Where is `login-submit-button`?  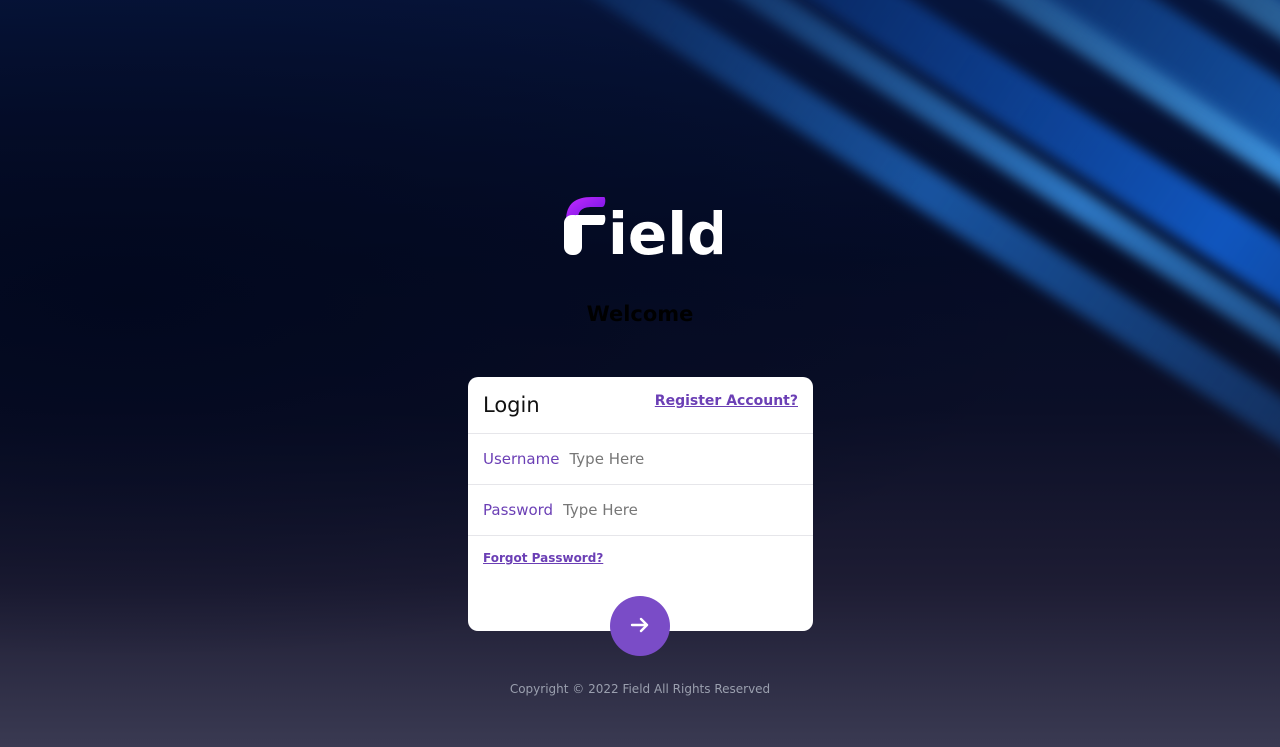
login-submit-button is located at coordinates (640, 626).